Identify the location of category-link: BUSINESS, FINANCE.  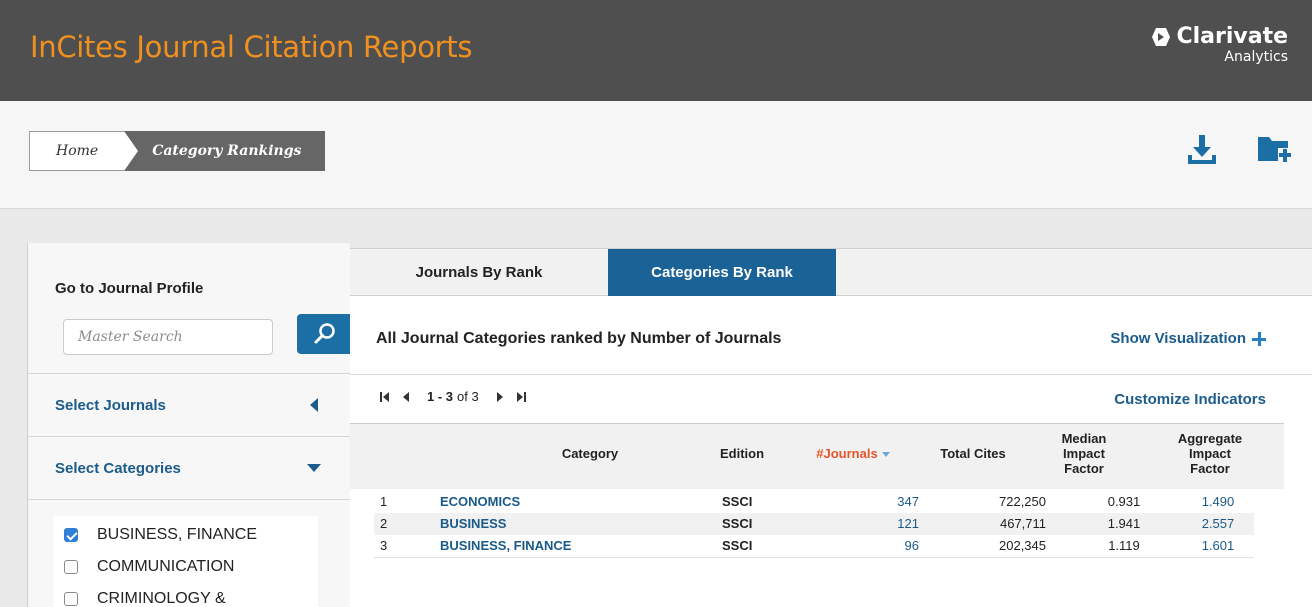
(505, 546).